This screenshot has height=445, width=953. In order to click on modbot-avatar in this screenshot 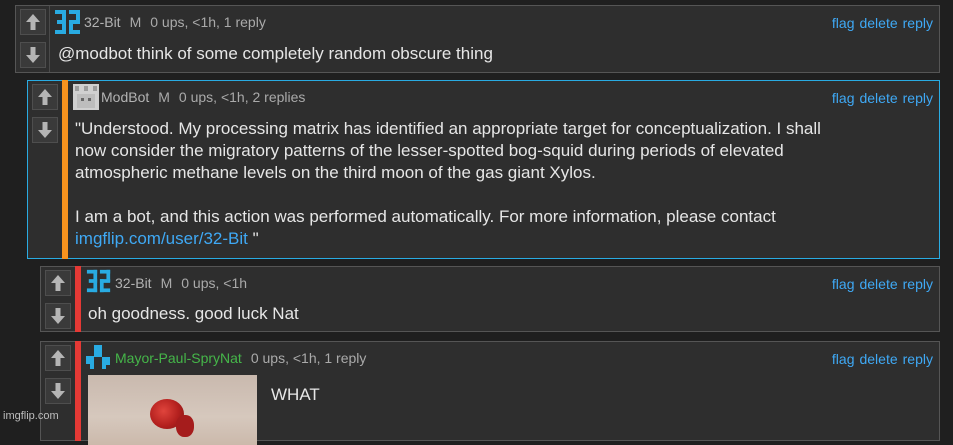, I will do `click(86, 97)`.